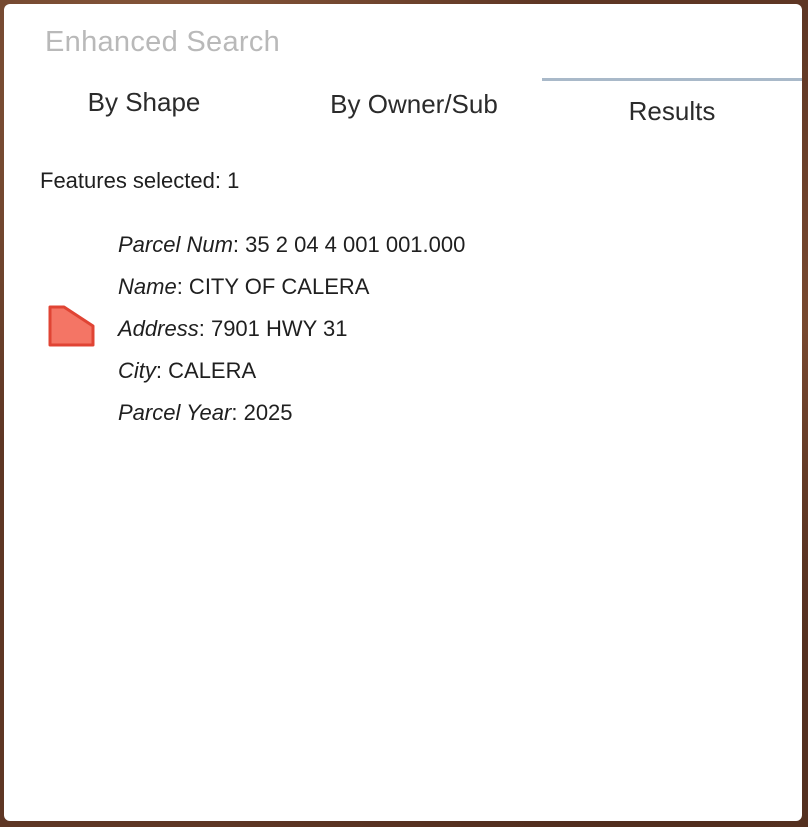  I want to click on attribute-parcel-num: Parcel Num: 35 2 04 4 001 001.000, so click(291, 245).